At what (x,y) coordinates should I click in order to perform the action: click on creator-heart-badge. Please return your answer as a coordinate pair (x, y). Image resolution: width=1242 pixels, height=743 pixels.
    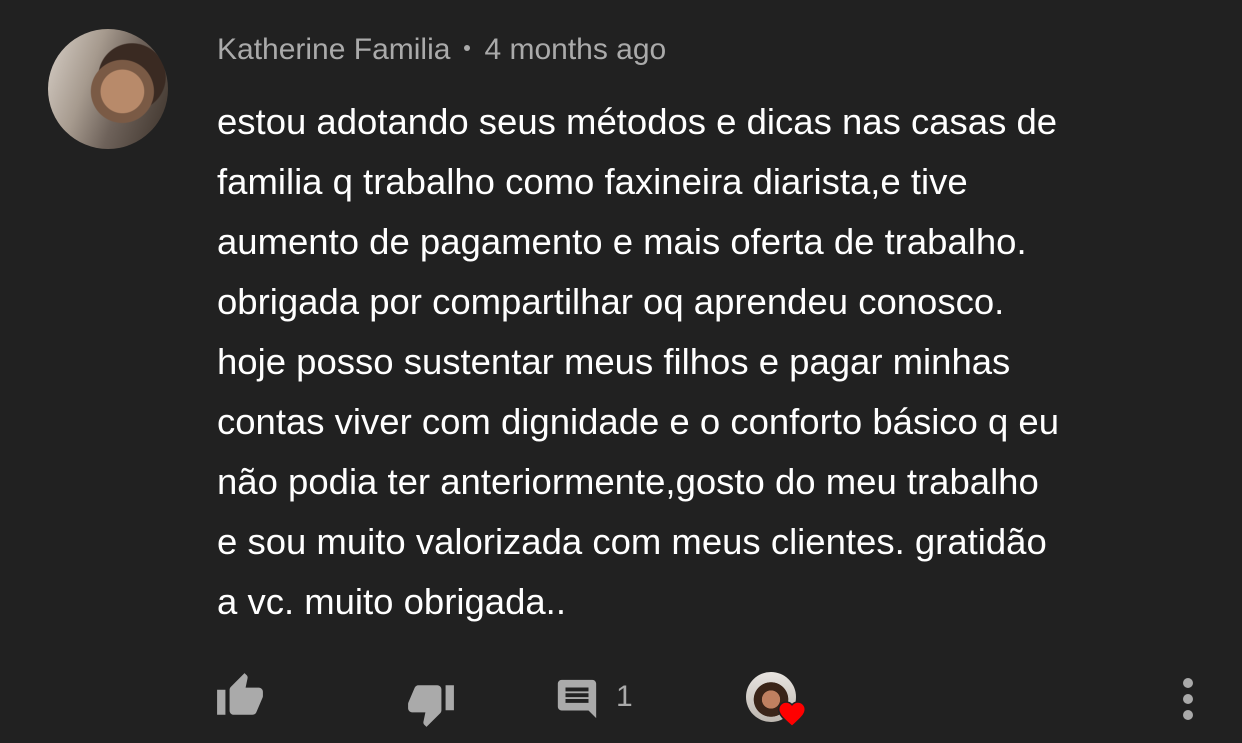
    Looking at the image, I should click on (777, 702).